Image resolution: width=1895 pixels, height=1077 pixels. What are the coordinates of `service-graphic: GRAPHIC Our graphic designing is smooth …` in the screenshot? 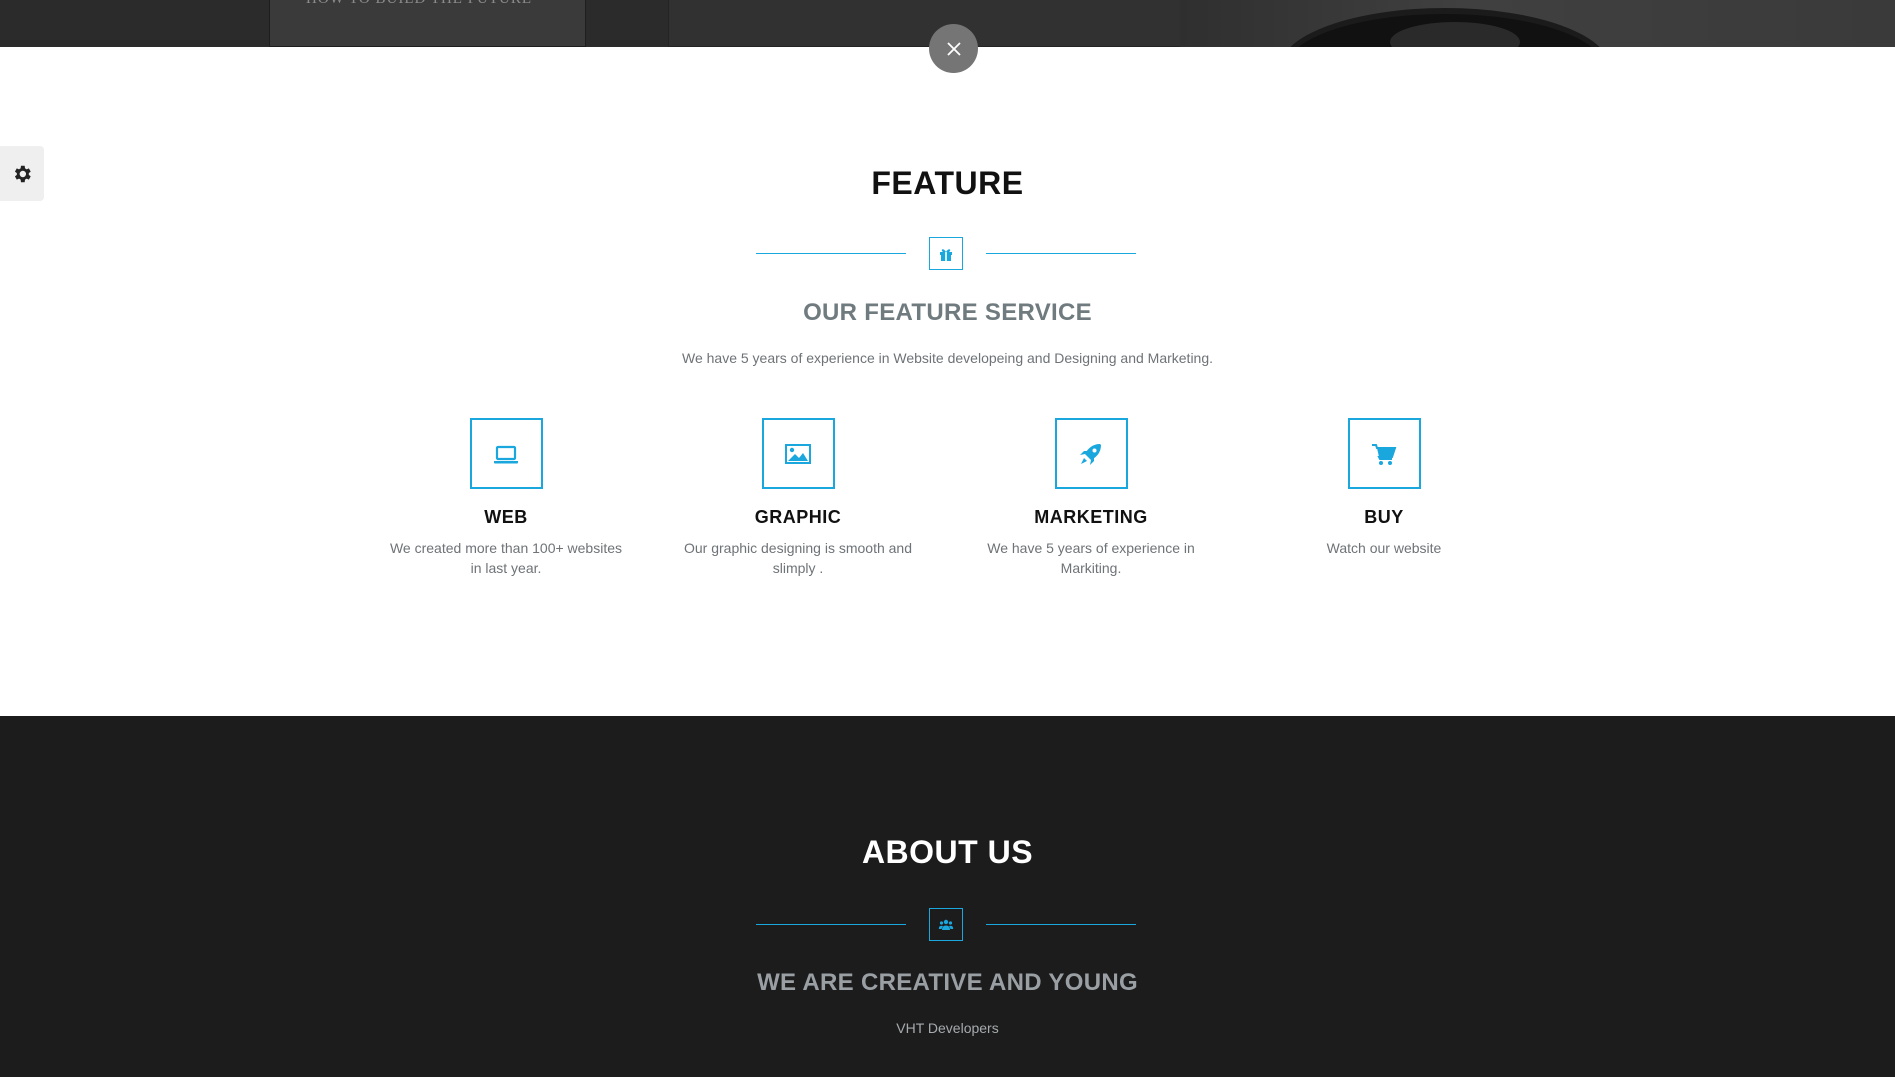 It's located at (798, 498).